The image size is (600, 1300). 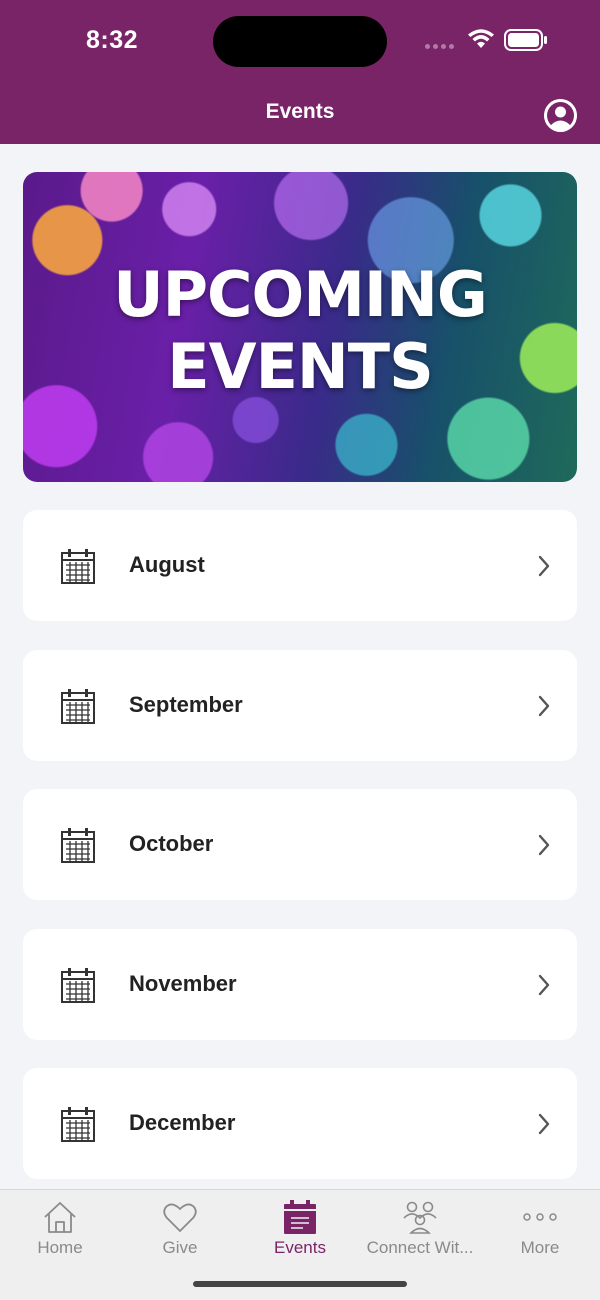 What do you see at coordinates (112, 40) in the screenshot?
I see `status-time: 8:32` at bounding box center [112, 40].